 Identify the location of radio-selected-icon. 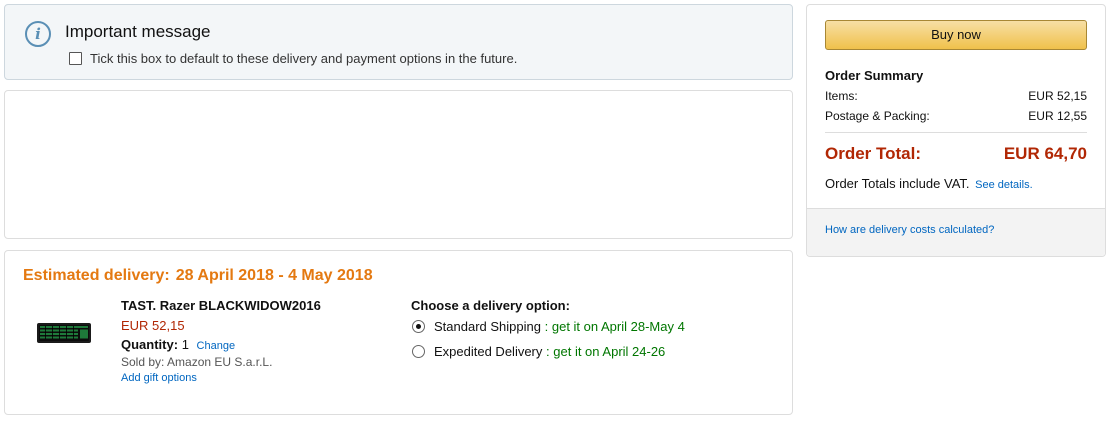
(418, 326).